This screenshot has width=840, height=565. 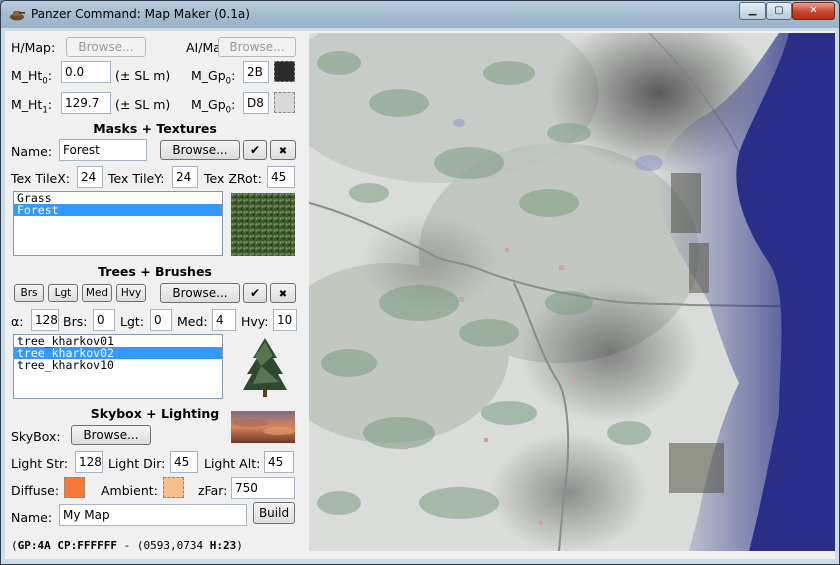 I want to click on maximize-button: ▢, so click(x=779, y=11).